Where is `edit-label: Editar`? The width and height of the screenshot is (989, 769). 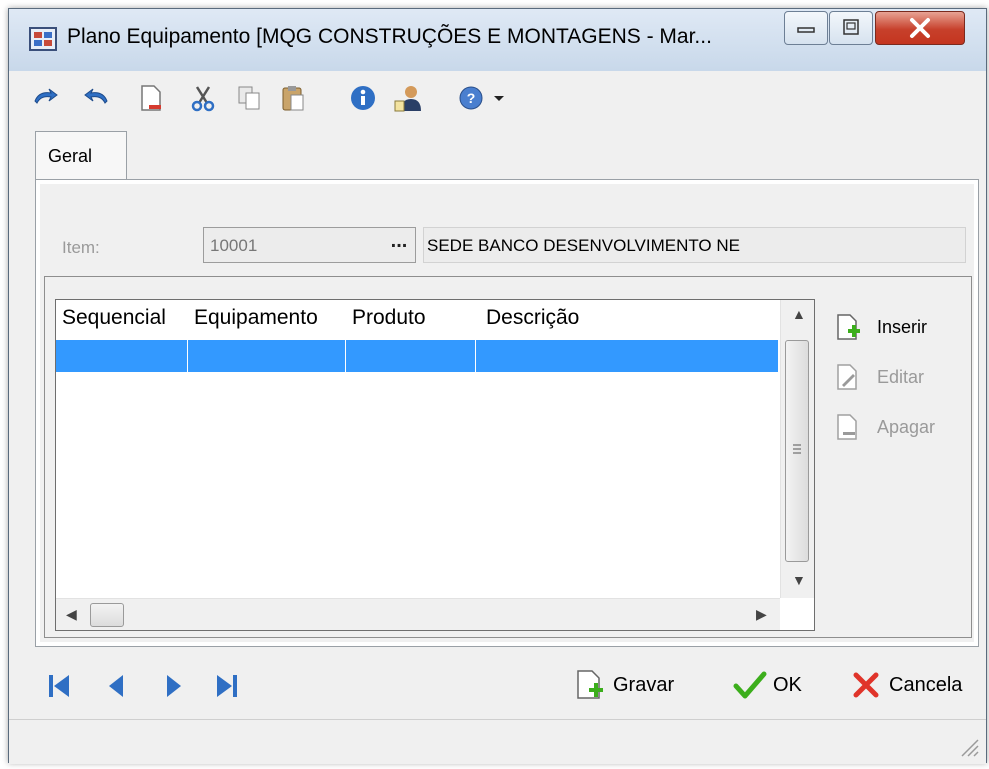 edit-label: Editar is located at coordinates (901, 377).